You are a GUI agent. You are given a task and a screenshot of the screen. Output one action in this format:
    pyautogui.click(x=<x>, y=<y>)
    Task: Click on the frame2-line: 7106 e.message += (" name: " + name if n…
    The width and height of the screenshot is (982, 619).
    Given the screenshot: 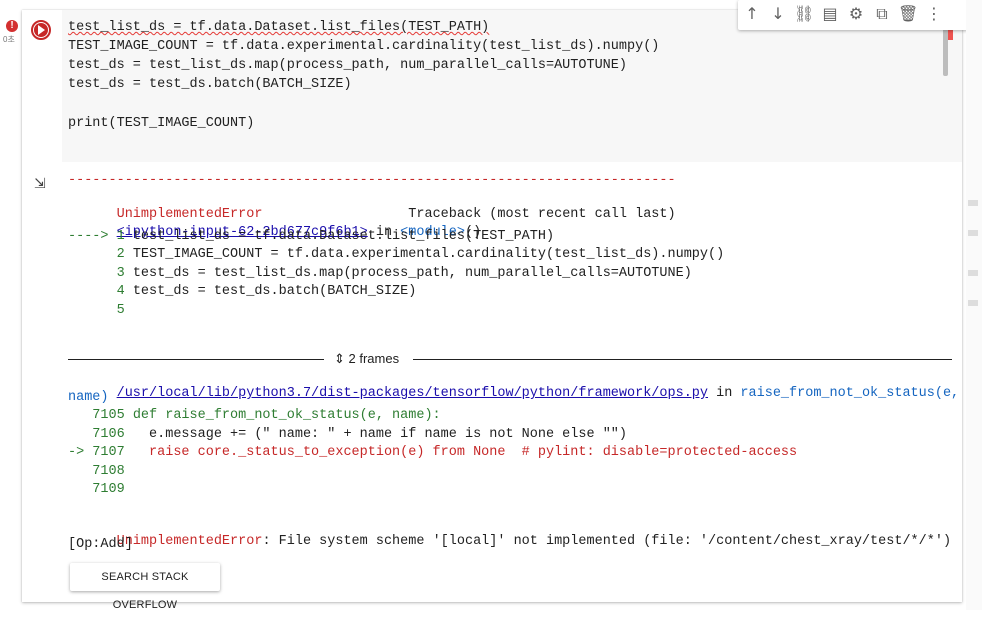 What is the action you would take?
    pyautogui.click(x=347, y=434)
    